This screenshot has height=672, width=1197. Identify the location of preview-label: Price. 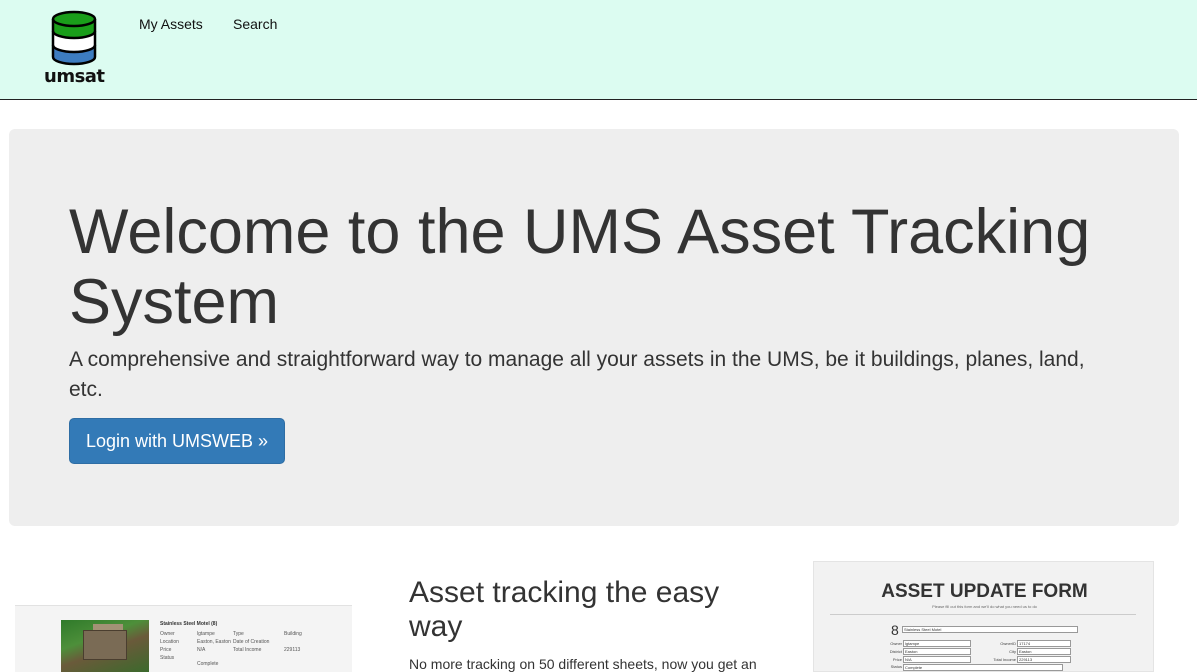
(166, 650).